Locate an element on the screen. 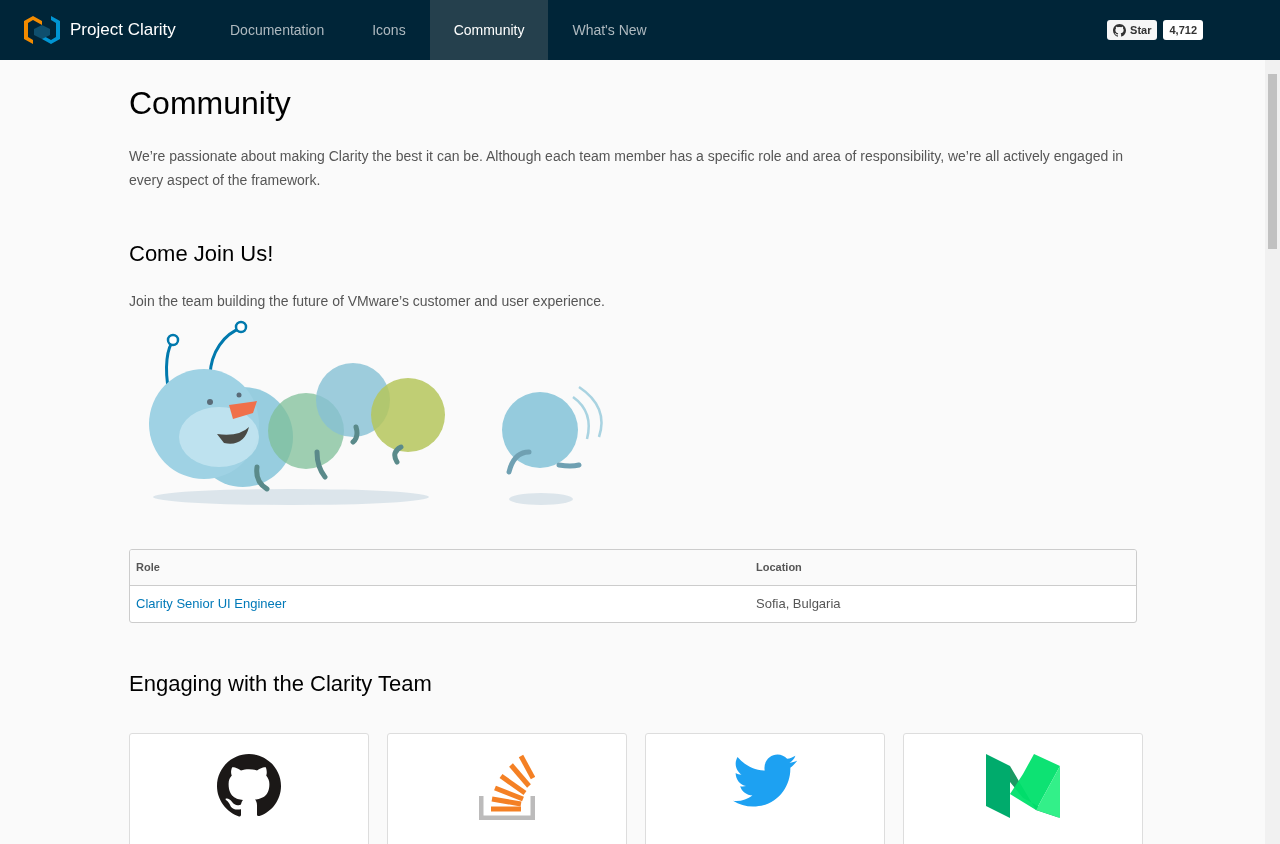  intro-paragraph: We’re passionate about making Clarity the best it can be. Although each team member has a specific role and area of responsibility, we’re all actively engaged in every aspect of the framework. is located at coordinates (627, 168).